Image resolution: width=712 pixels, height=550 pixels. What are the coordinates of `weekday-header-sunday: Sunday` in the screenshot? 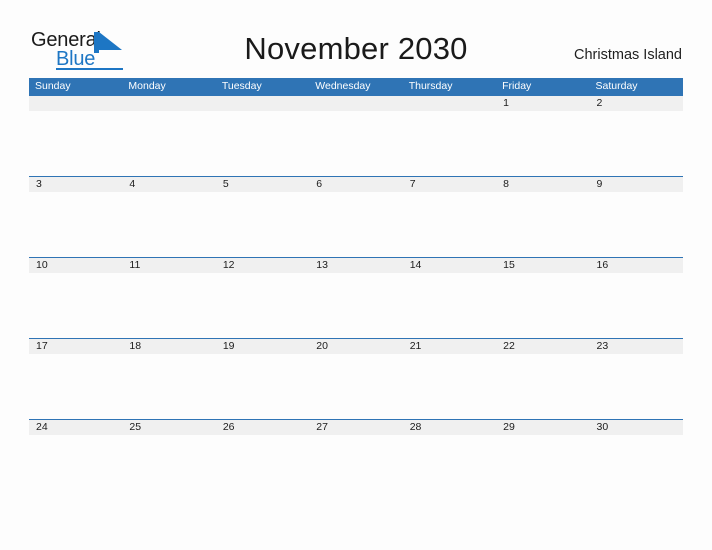 It's located at (53, 86).